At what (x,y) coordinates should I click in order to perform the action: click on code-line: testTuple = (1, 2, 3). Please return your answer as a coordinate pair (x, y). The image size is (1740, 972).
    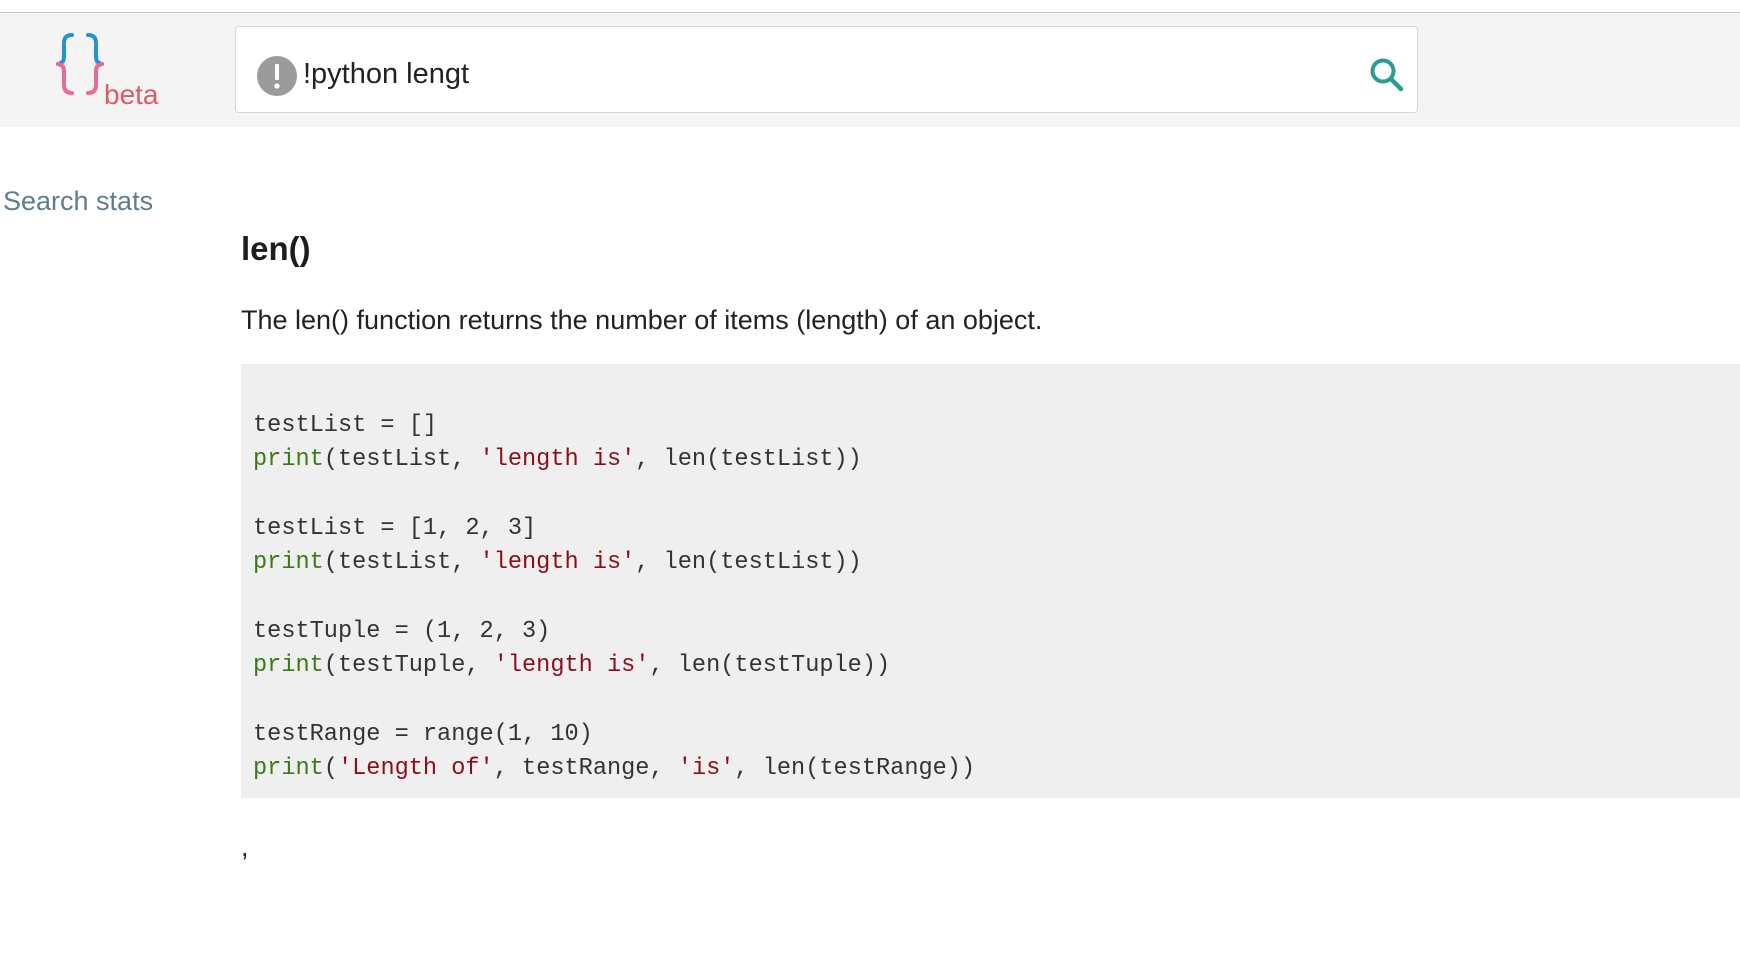
    Looking at the image, I should click on (996, 632).